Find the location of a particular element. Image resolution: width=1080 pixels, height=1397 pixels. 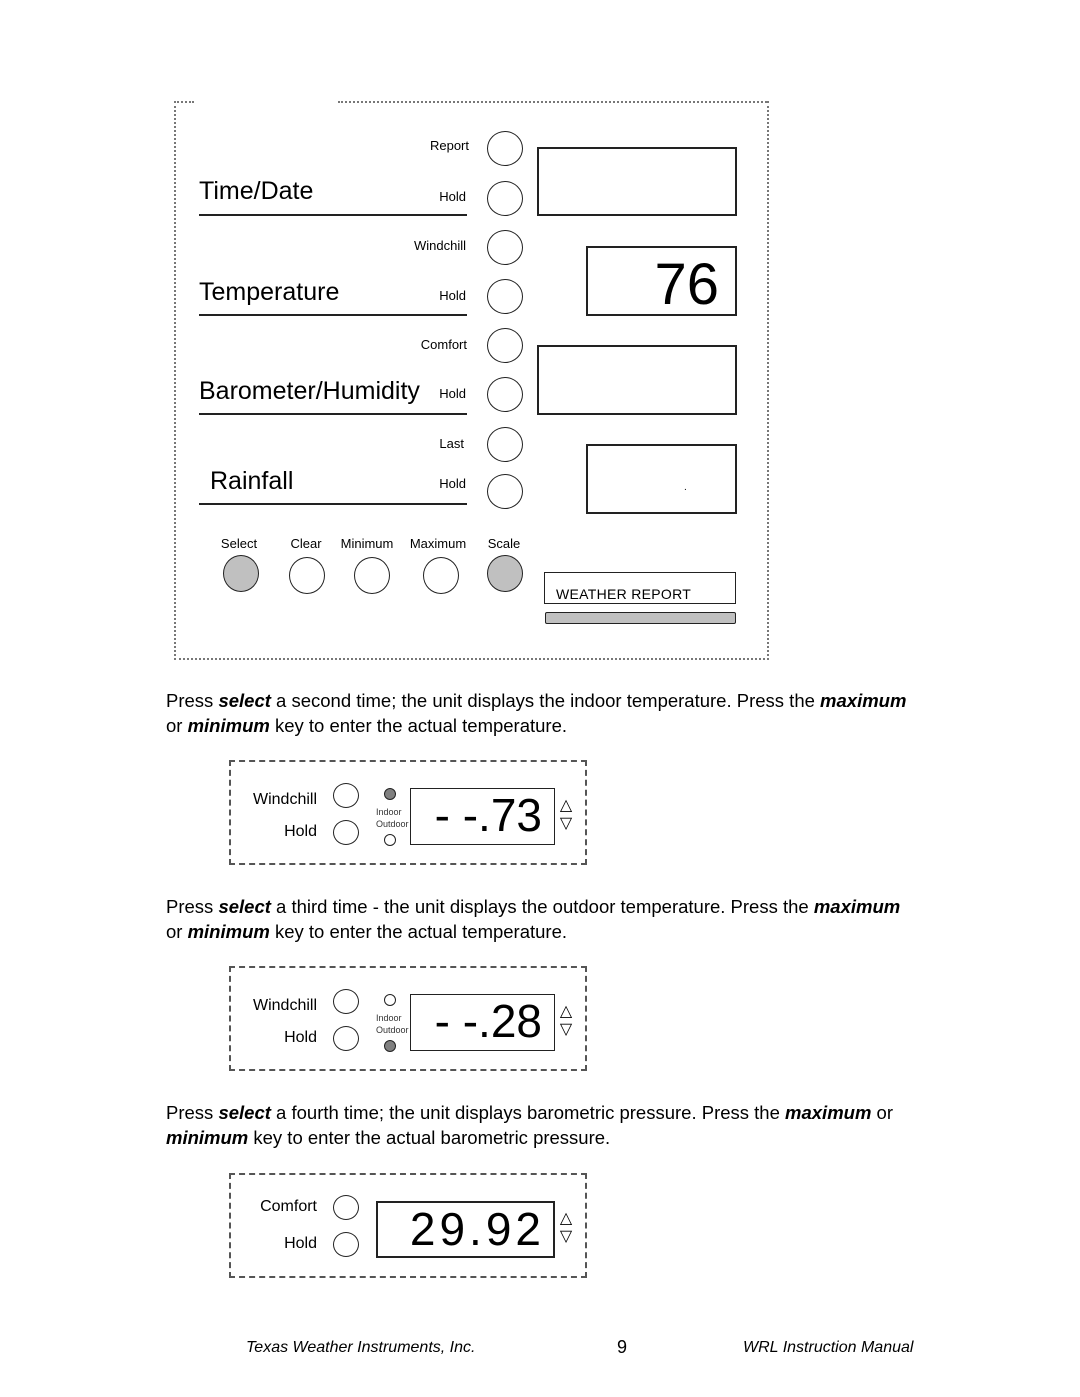

last-label: Last is located at coordinates (451, 443).